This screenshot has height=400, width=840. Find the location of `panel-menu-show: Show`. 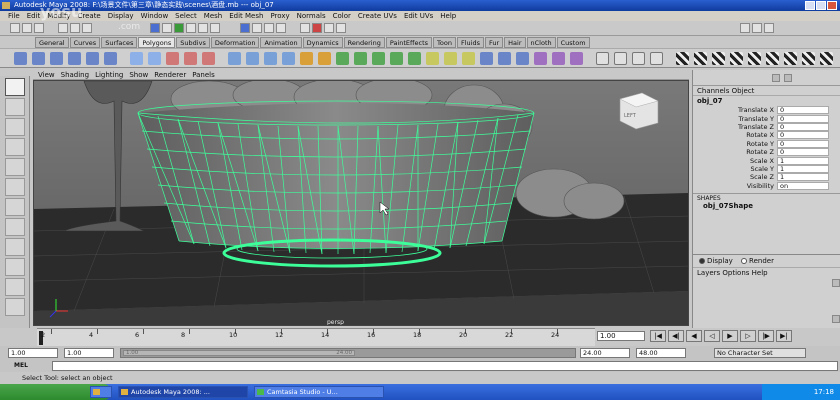

panel-menu-show: Show is located at coordinates (138, 74).